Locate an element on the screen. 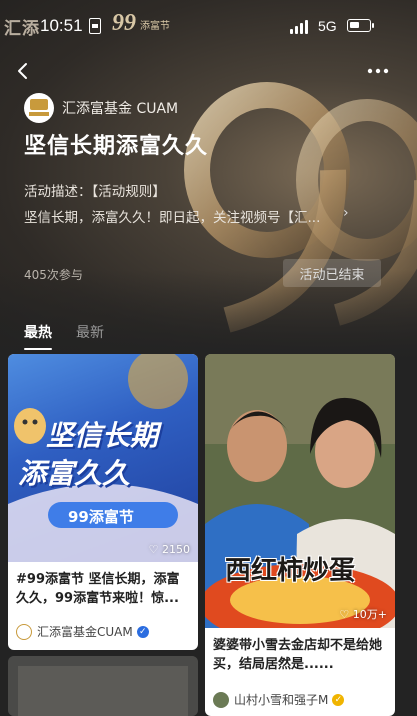 Image resolution: width=417 pixels, height=716 pixels. video-thumbnail is located at coordinates (103, 686).